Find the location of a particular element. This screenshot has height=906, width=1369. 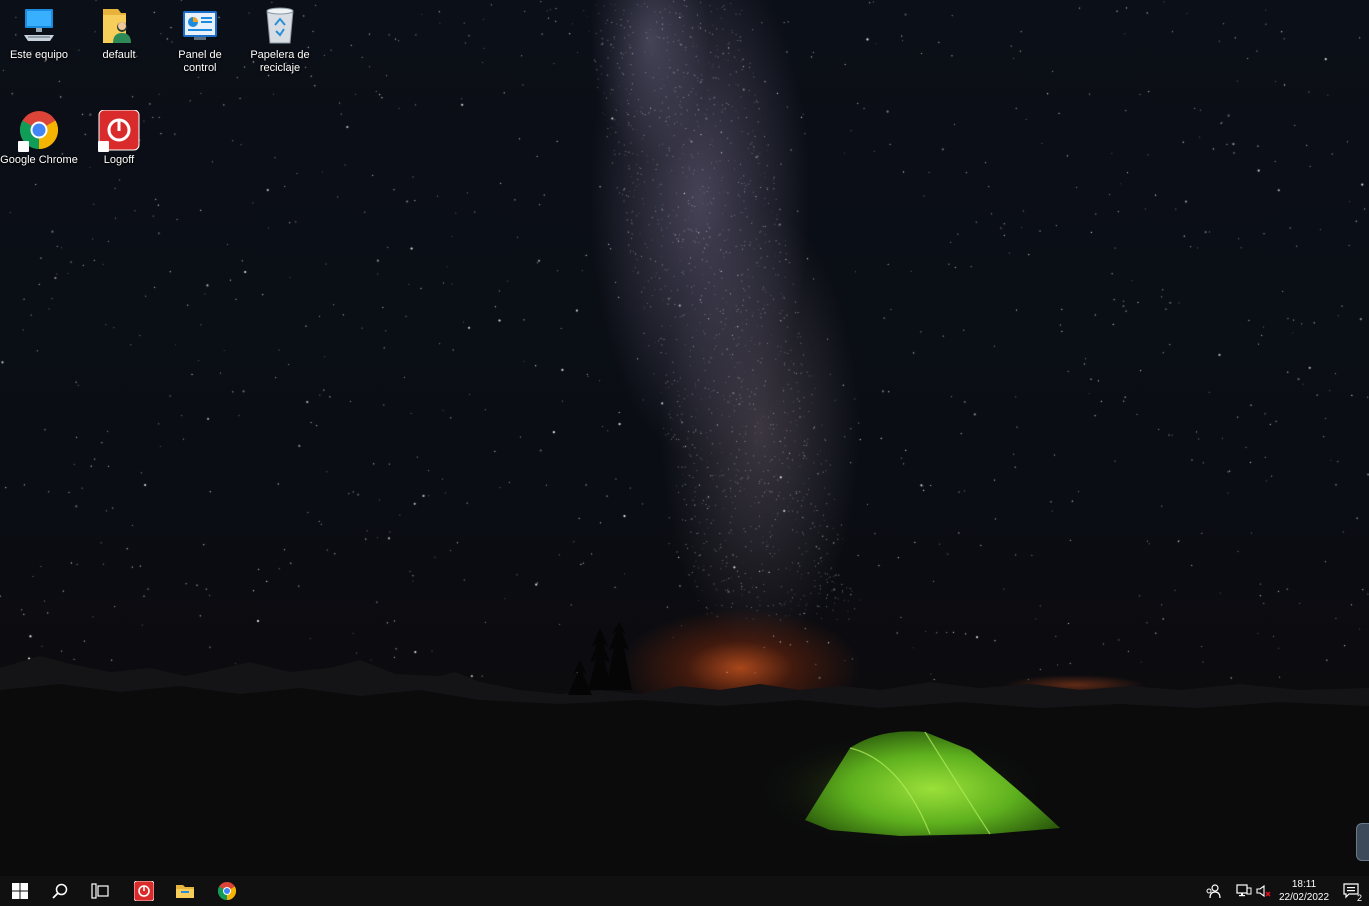

people-button is located at coordinates (1213, 891).